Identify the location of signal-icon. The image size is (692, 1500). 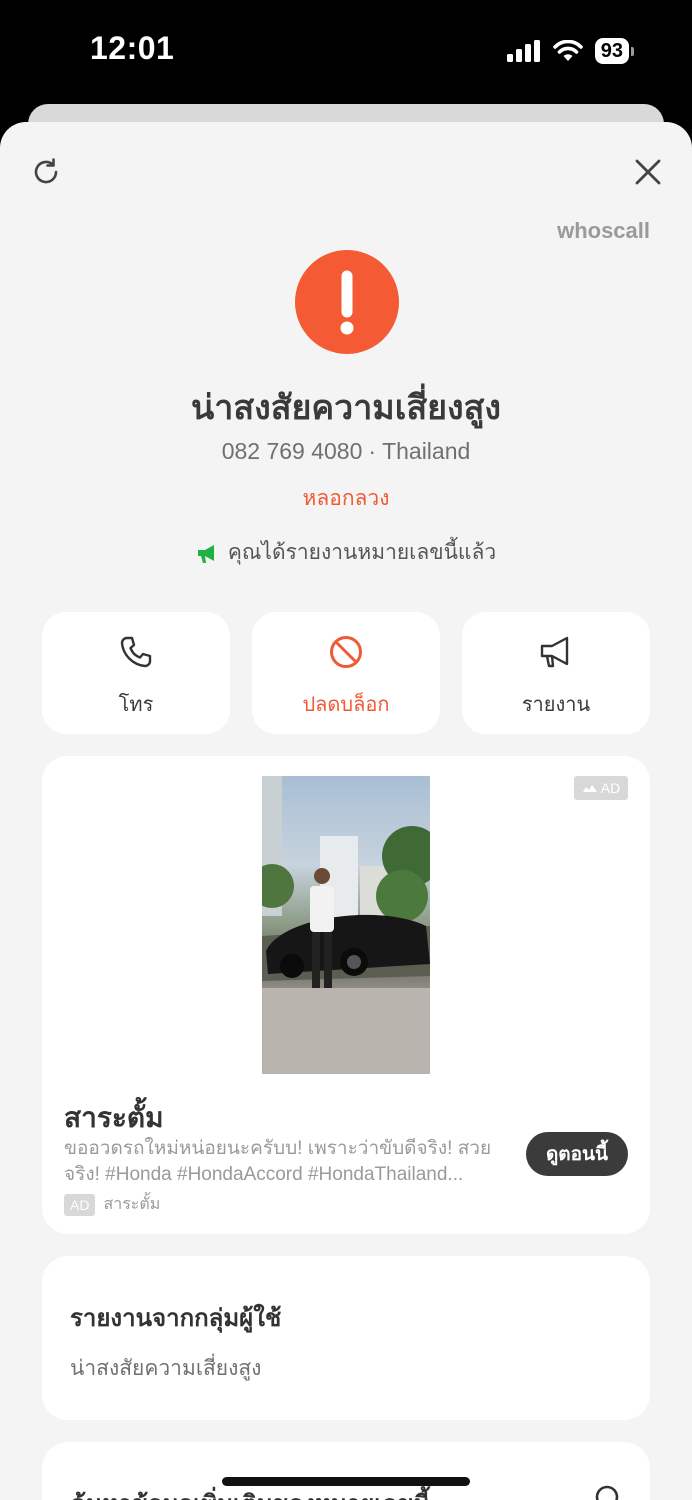
(523, 51).